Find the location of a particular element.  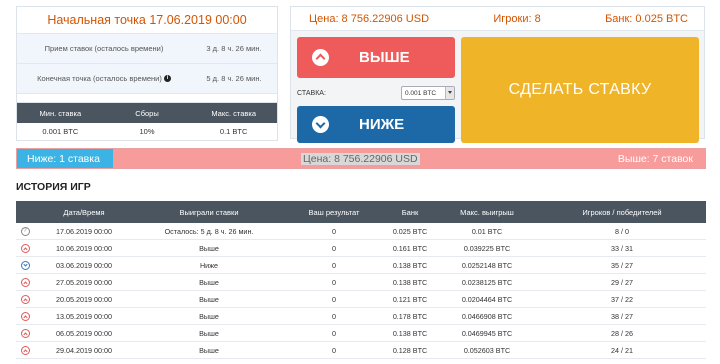

stake-label: СТАВКА: is located at coordinates (311, 93).